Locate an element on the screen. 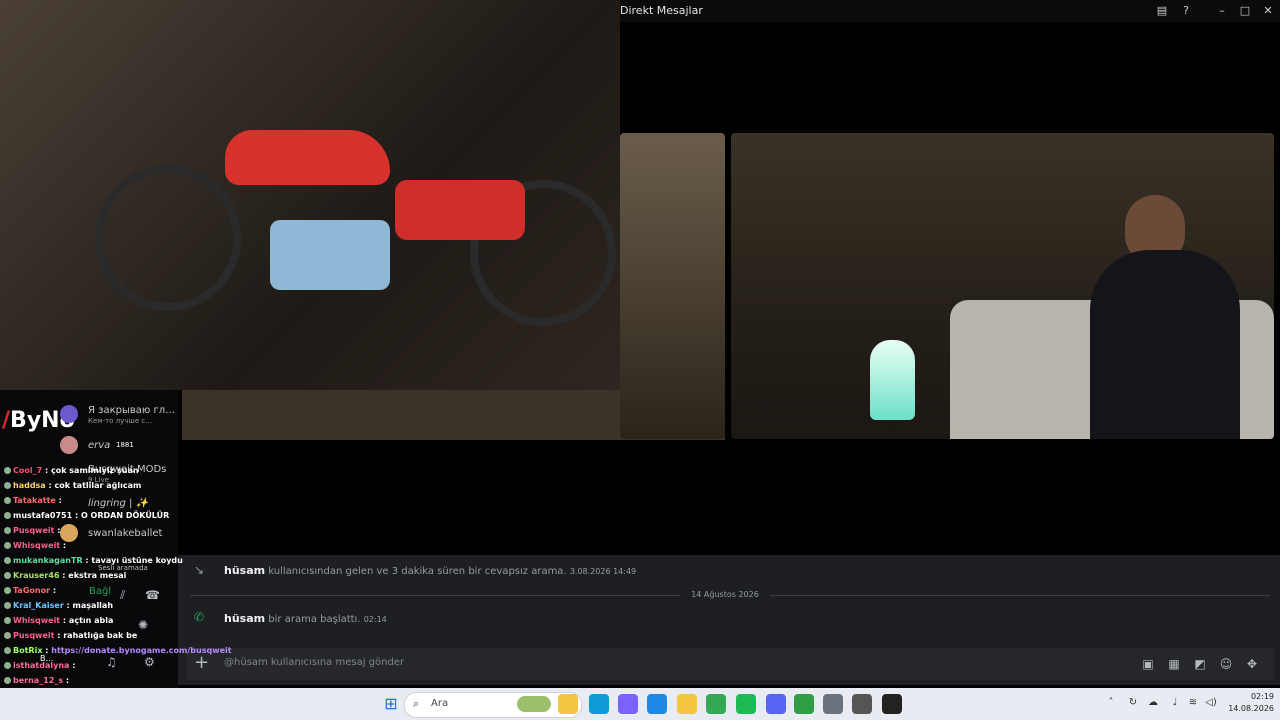  apps-icon: ✥ is located at coordinates (1252, 664).